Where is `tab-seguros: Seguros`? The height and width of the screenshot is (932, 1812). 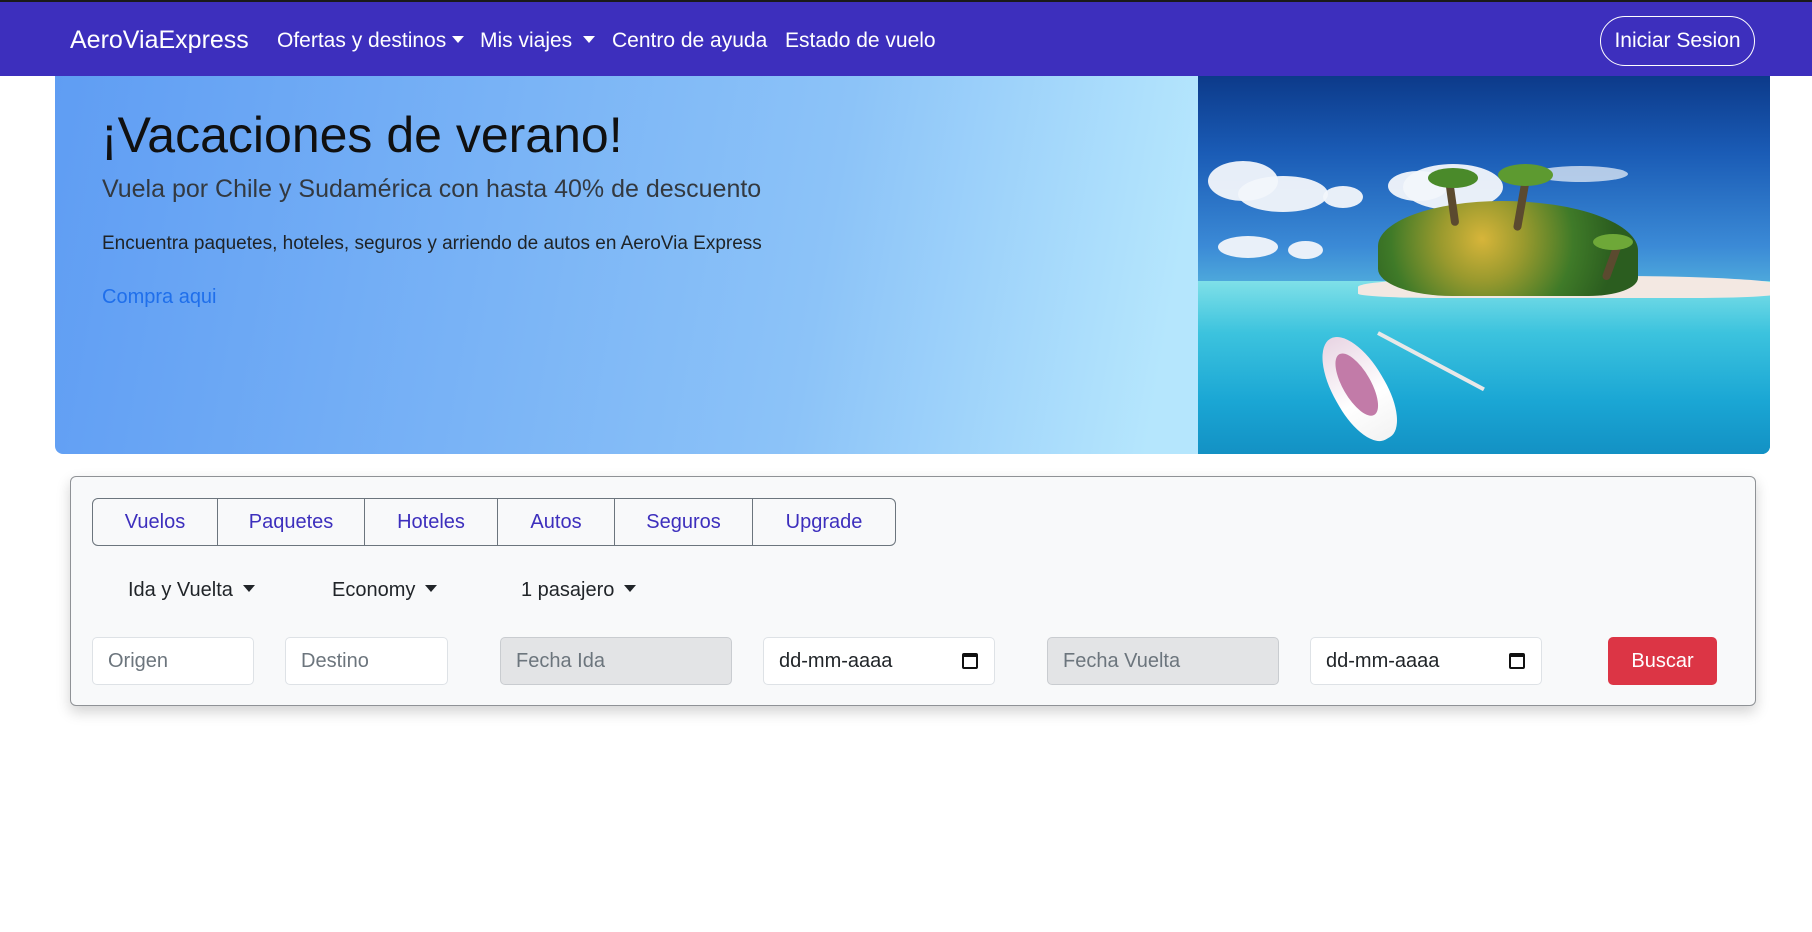
tab-seguros: Seguros is located at coordinates (684, 522).